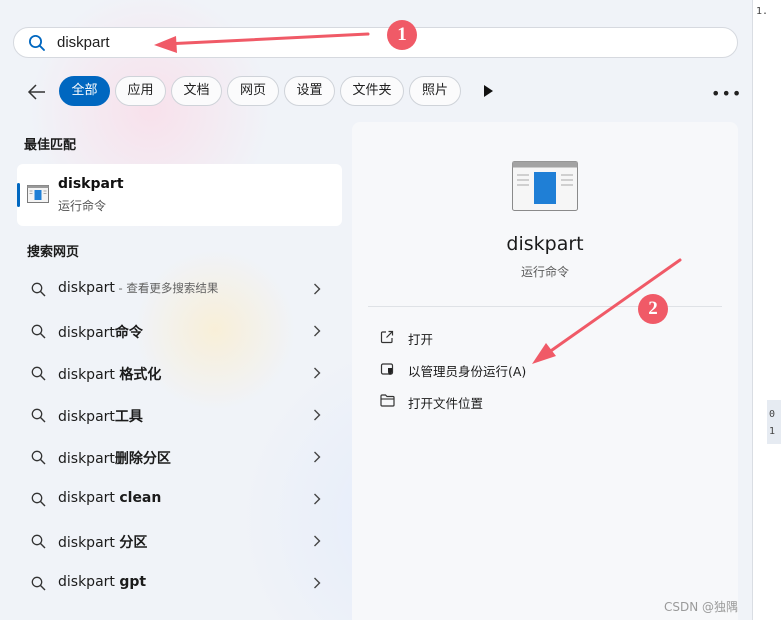 This screenshot has width=781, height=620. I want to click on web-result-item: diskpart - 查看更多搜索结果, so click(179, 289).